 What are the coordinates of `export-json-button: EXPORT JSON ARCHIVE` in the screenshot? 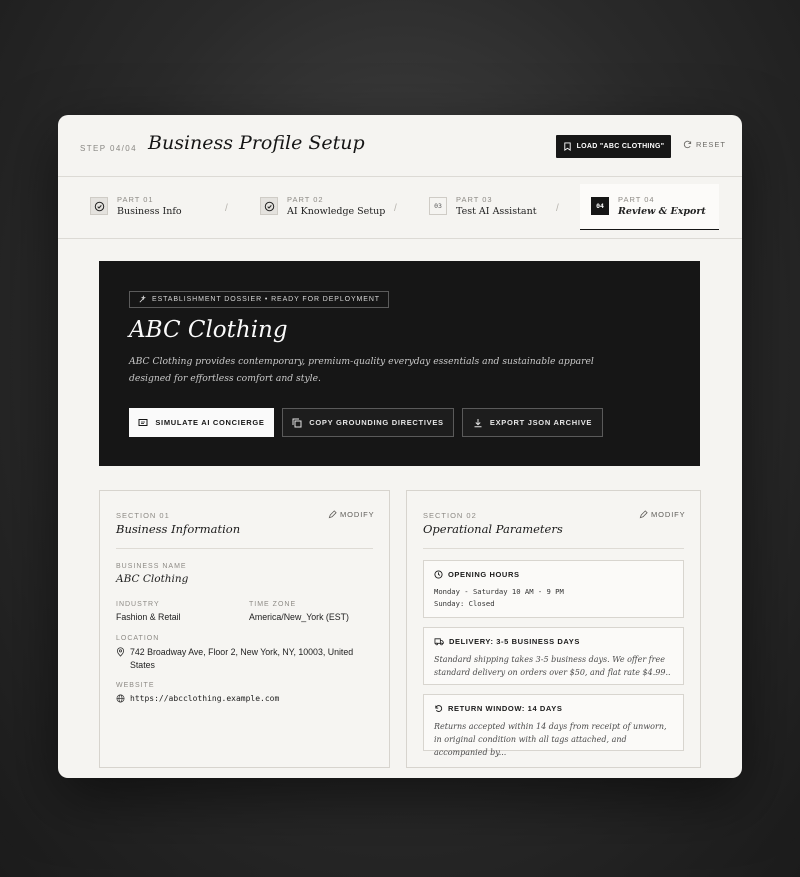 It's located at (532, 422).